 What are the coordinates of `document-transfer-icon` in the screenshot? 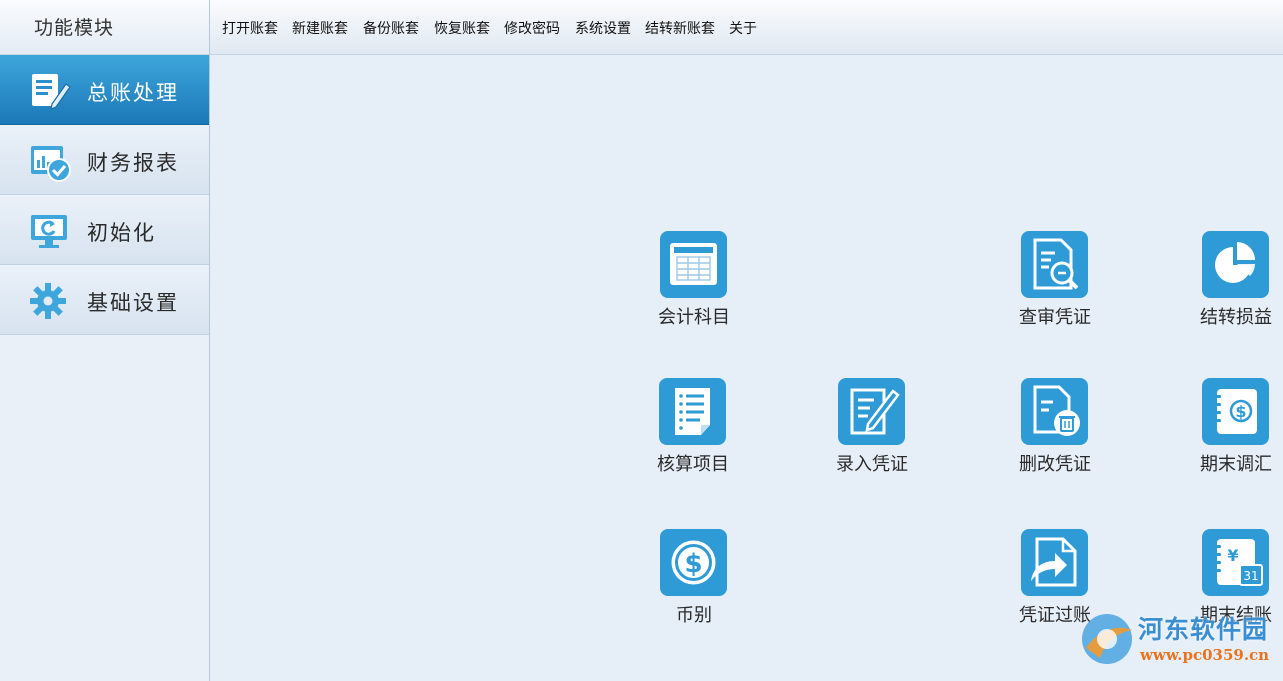 It's located at (1054, 562).